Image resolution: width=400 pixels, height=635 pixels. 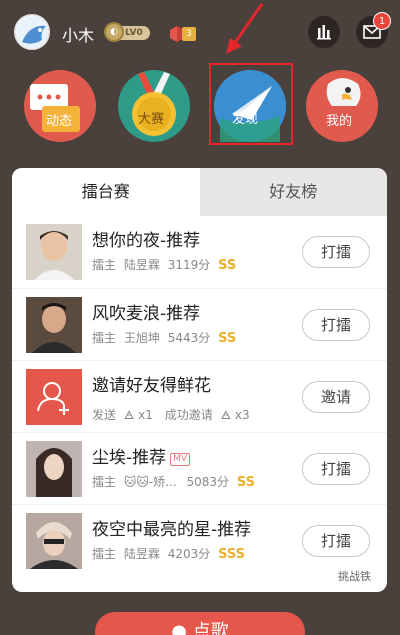 What do you see at coordinates (251, 104) in the screenshot?
I see `highlight-box` at bounding box center [251, 104].